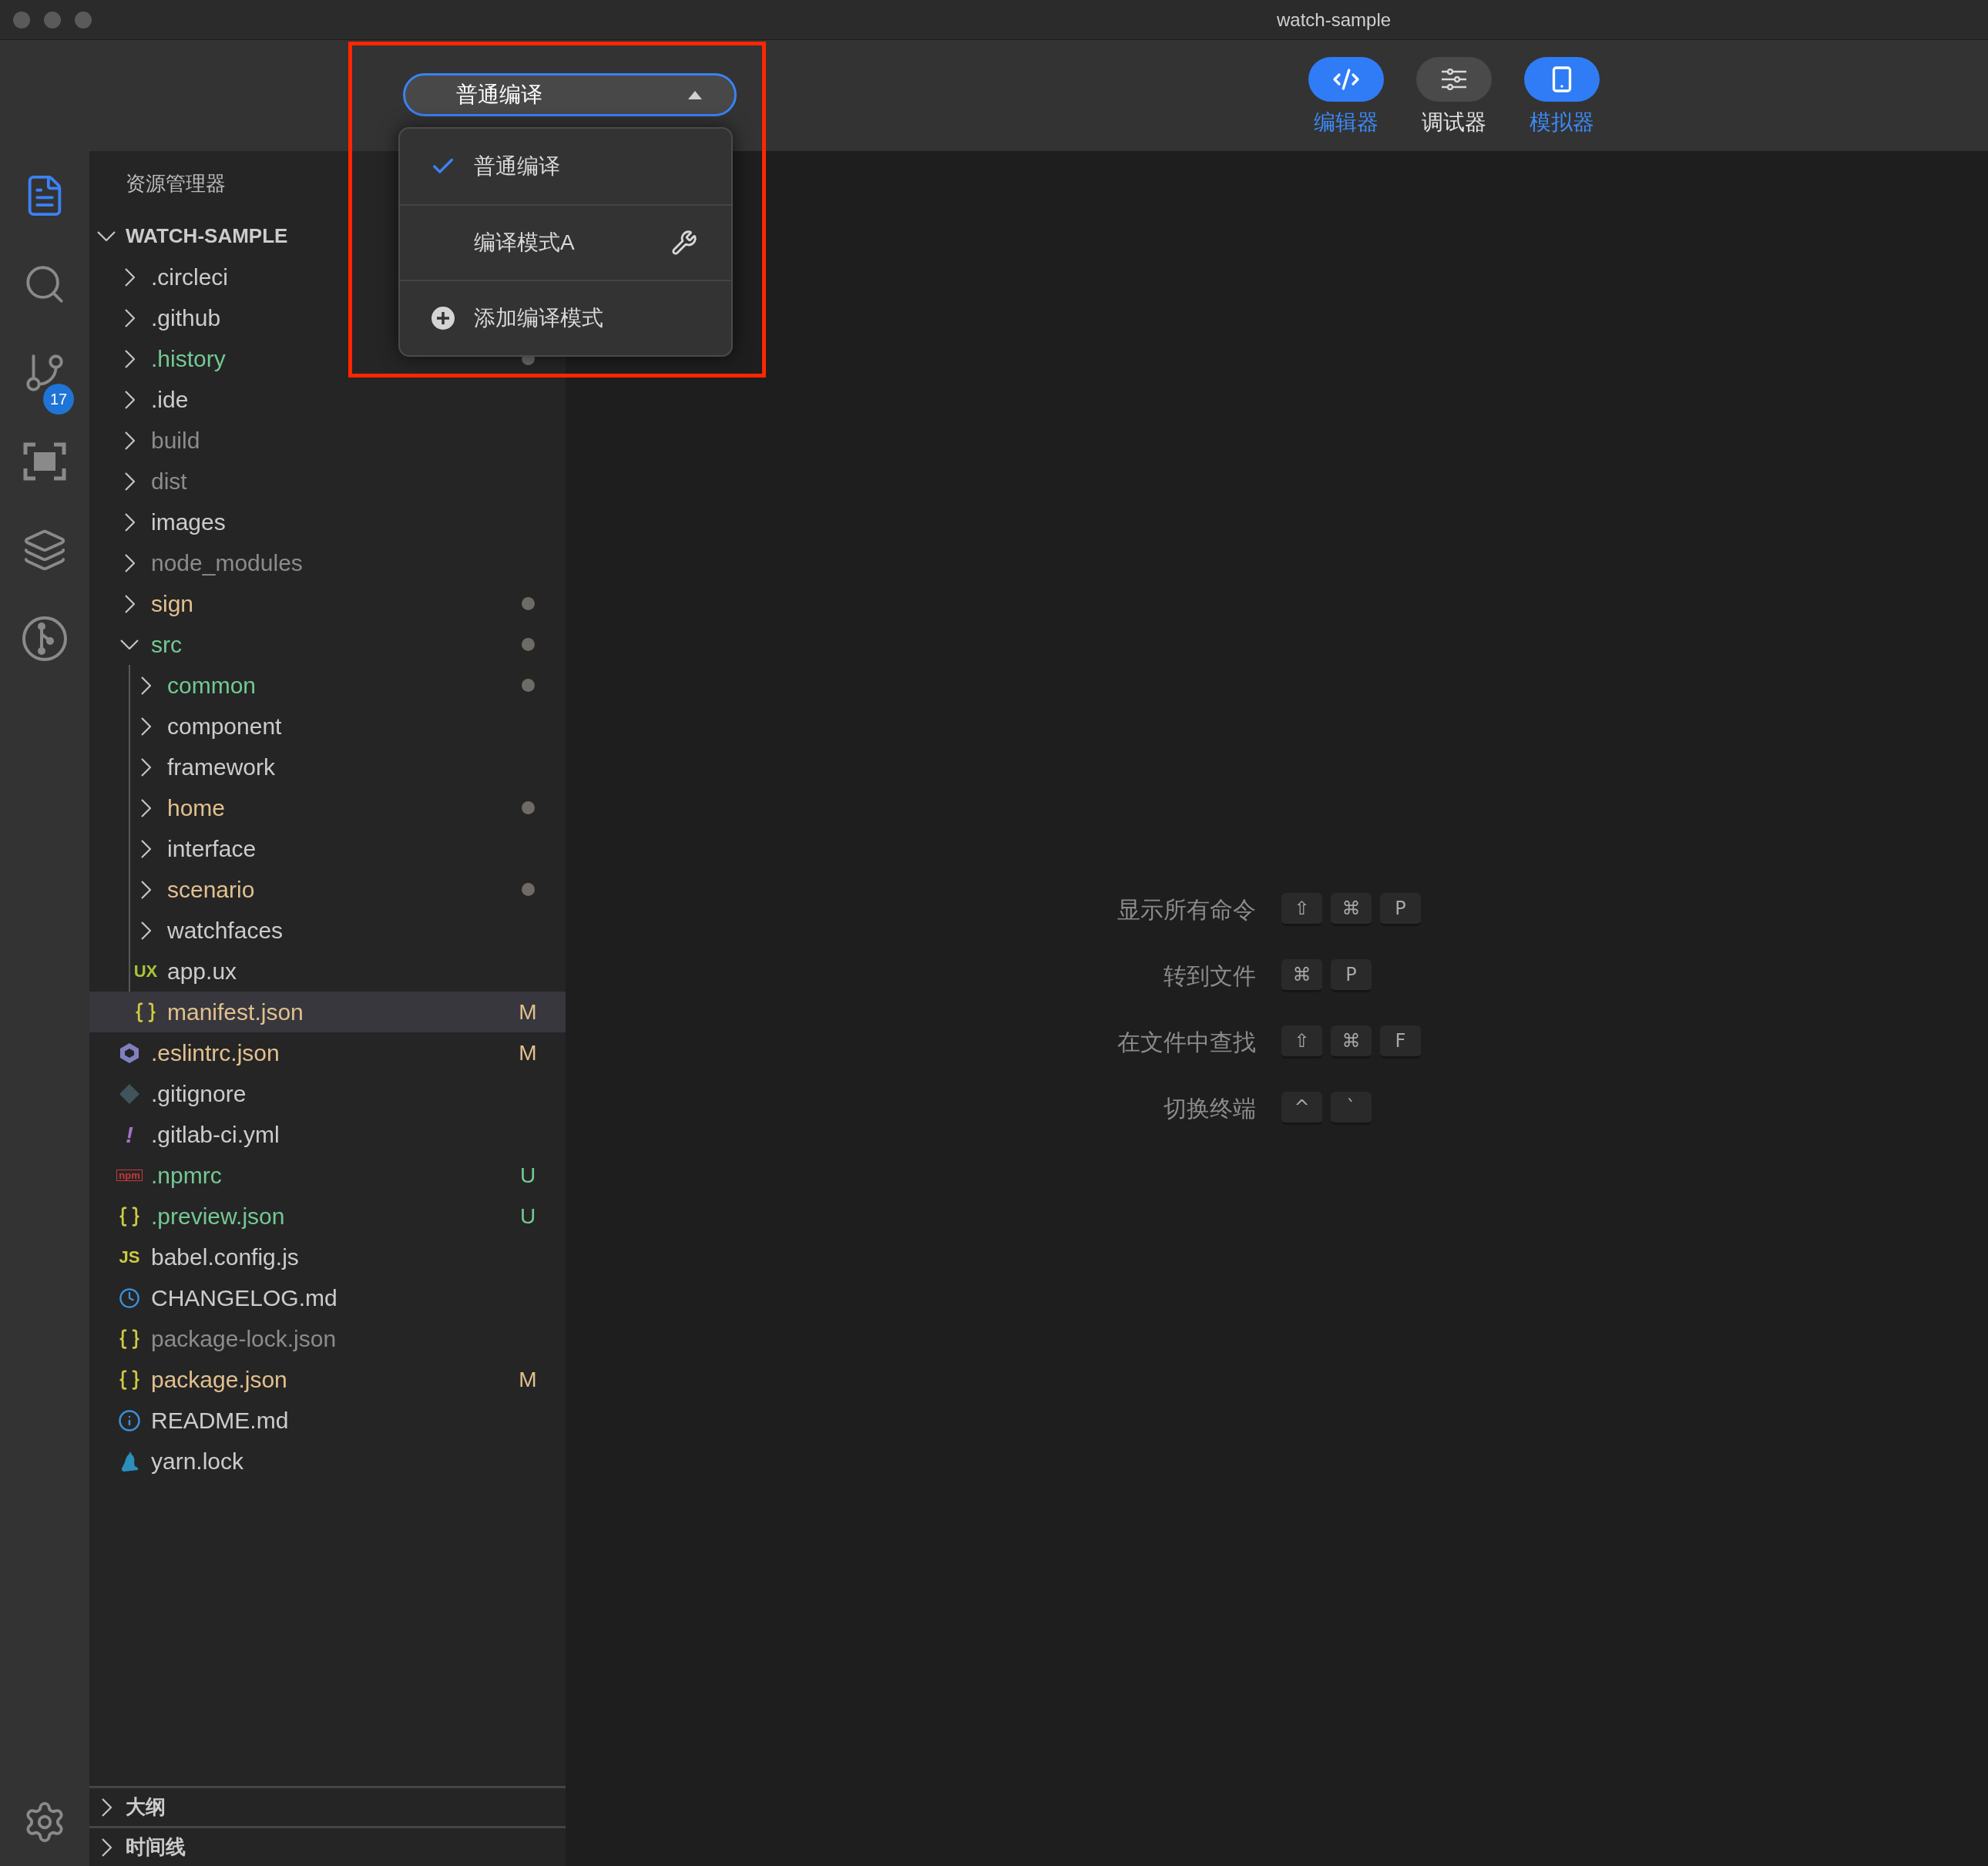  I want to click on folder-name: interface, so click(212, 849).